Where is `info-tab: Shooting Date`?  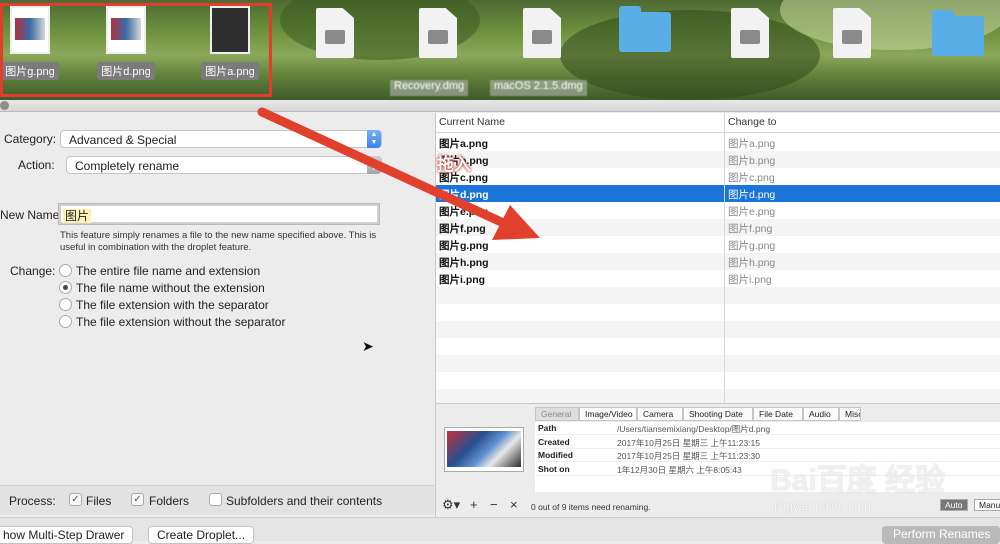
info-tab: Shooting Date is located at coordinates (718, 414).